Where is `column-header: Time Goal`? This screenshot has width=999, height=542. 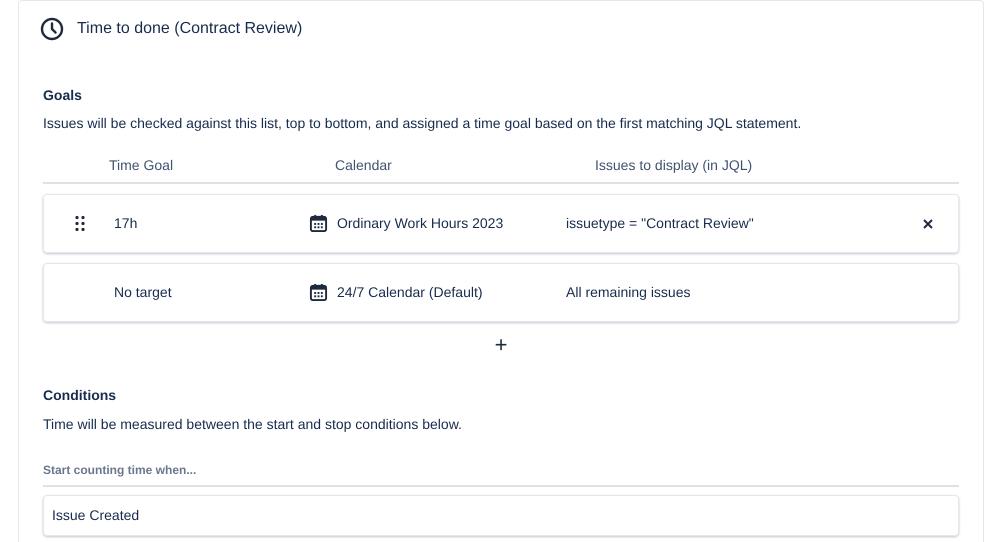 column-header: Time Goal is located at coordinates (141, 165).